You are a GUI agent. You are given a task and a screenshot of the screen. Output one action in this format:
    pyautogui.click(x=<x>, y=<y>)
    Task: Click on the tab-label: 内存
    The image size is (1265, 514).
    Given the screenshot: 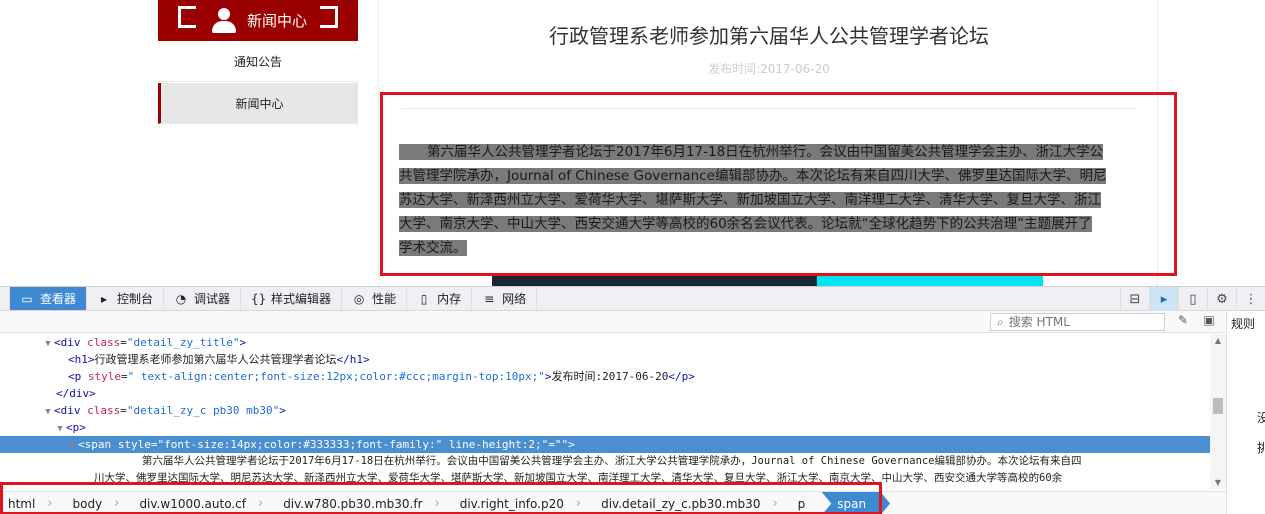 What is the action you would take?
    pyautogui.click(x=449, y=299)
    